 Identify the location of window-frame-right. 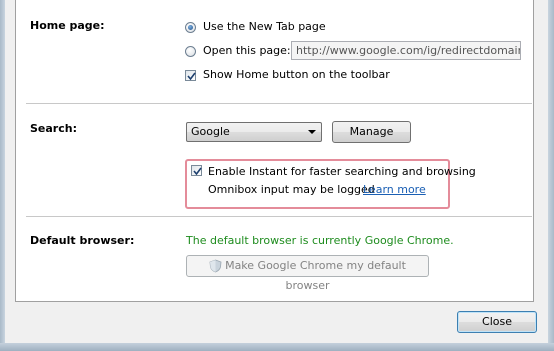
(551, 175).